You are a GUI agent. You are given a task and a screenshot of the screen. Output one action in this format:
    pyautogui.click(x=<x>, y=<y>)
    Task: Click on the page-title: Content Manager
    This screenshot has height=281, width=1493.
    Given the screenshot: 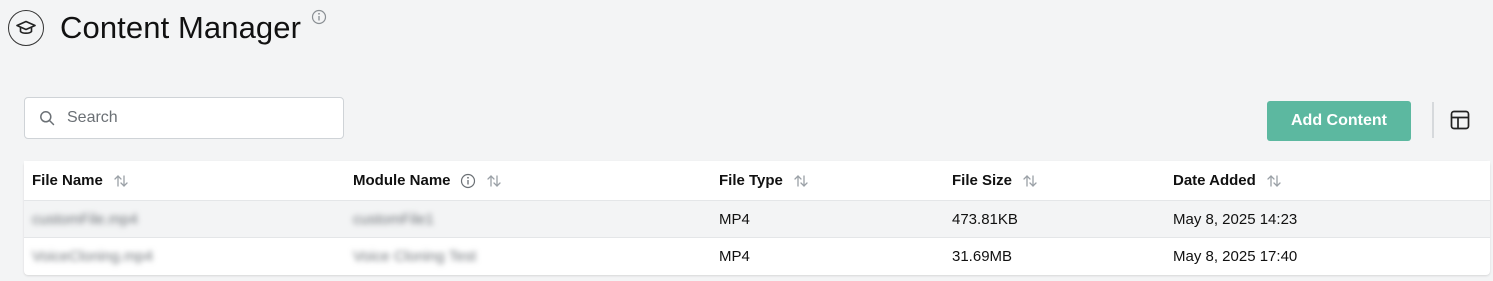 What is the action you would take?
    pyautogui.click(x=181, y=27)
    